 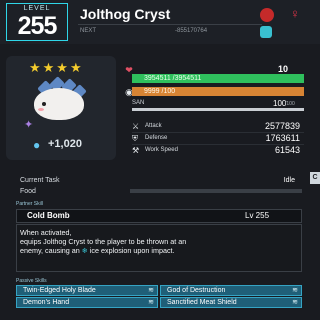 What do you see at coordinates (31, 281) in the screenshot?
I see `passive-skills-label: Passive Skills` at bounding box center [31, 281].